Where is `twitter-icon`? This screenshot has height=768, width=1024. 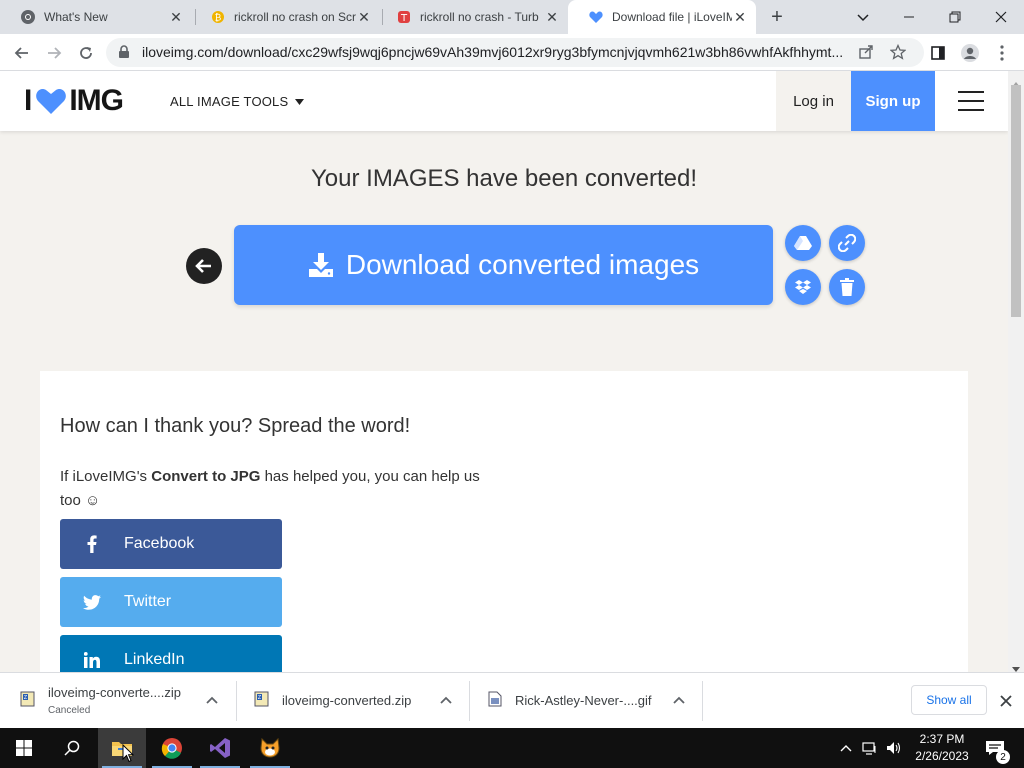
twitter-icon is located at coordinates (92, 602).